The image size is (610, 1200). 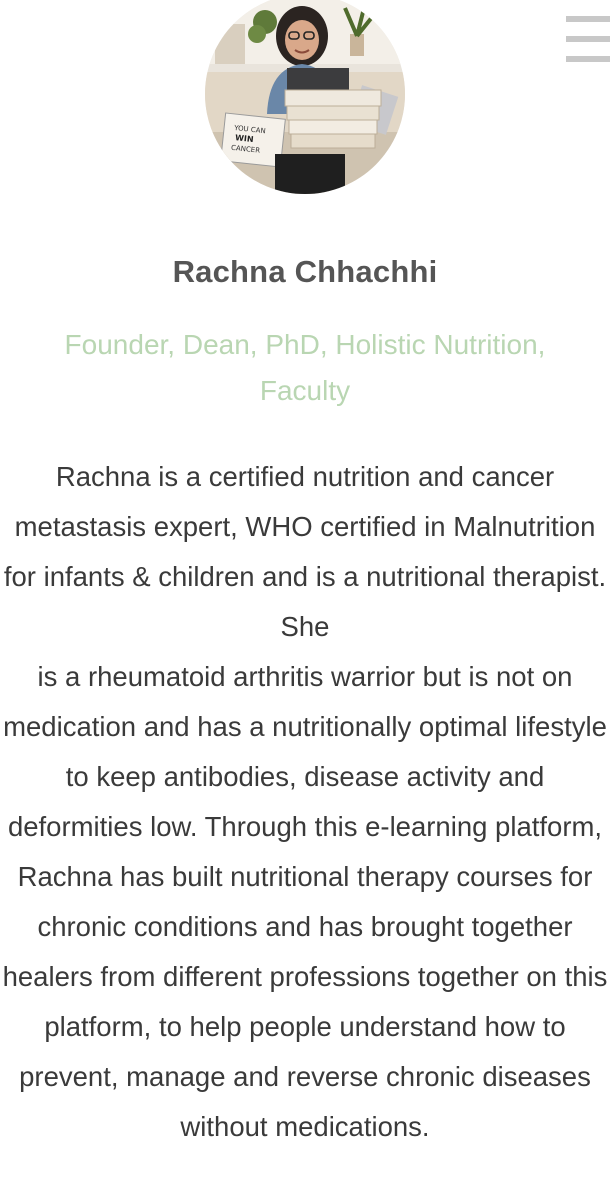 I want to click on hamburger-menu-button, so click(x=588, y=38).